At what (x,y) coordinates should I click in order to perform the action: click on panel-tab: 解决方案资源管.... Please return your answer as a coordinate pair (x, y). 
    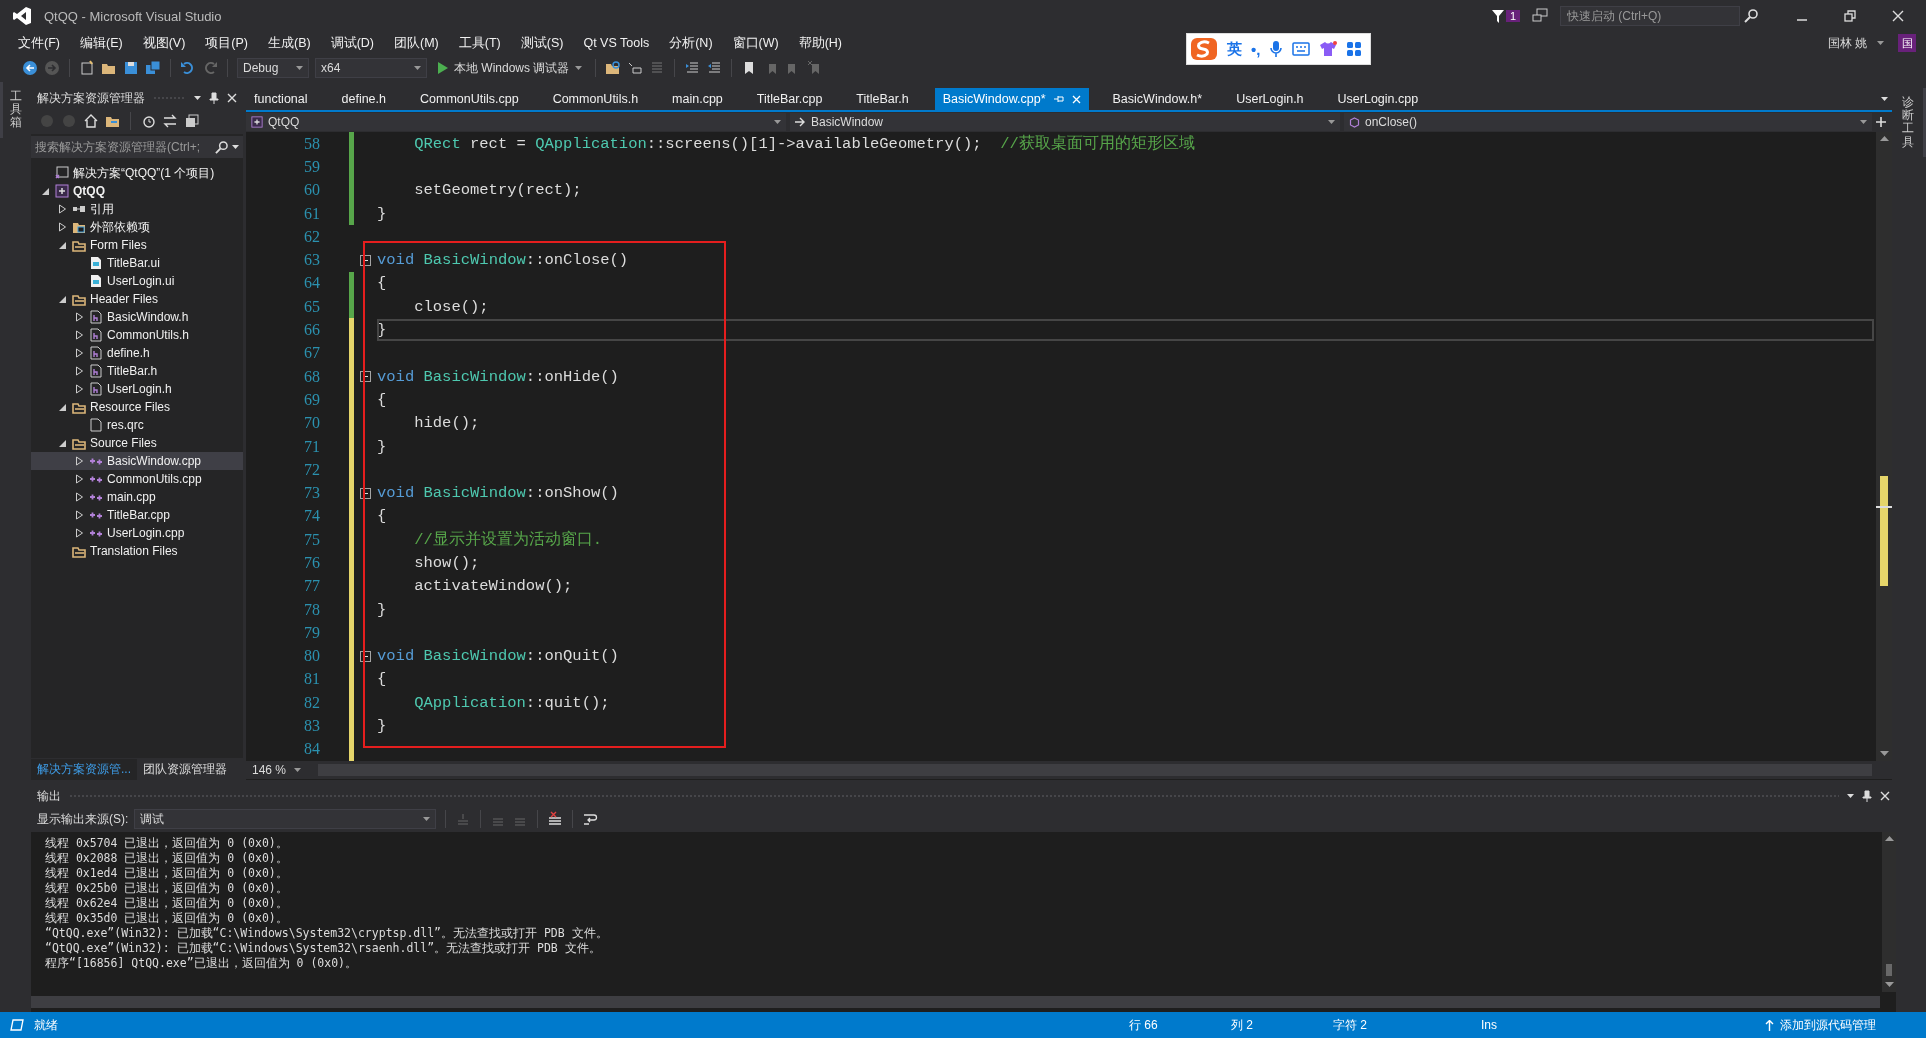
    Looking at the image, I should click on (84, 769).